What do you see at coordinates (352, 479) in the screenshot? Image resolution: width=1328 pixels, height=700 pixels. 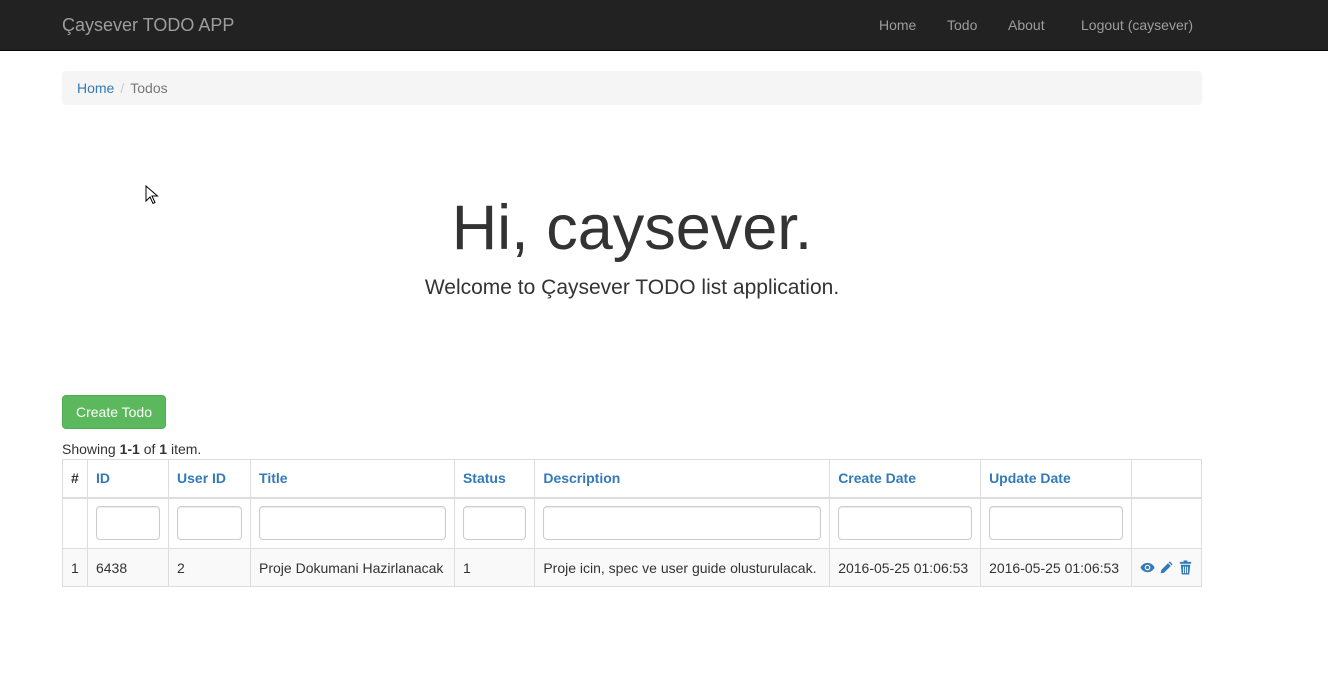 I see `column-header-title: Title` at bounding box center [352, 479].